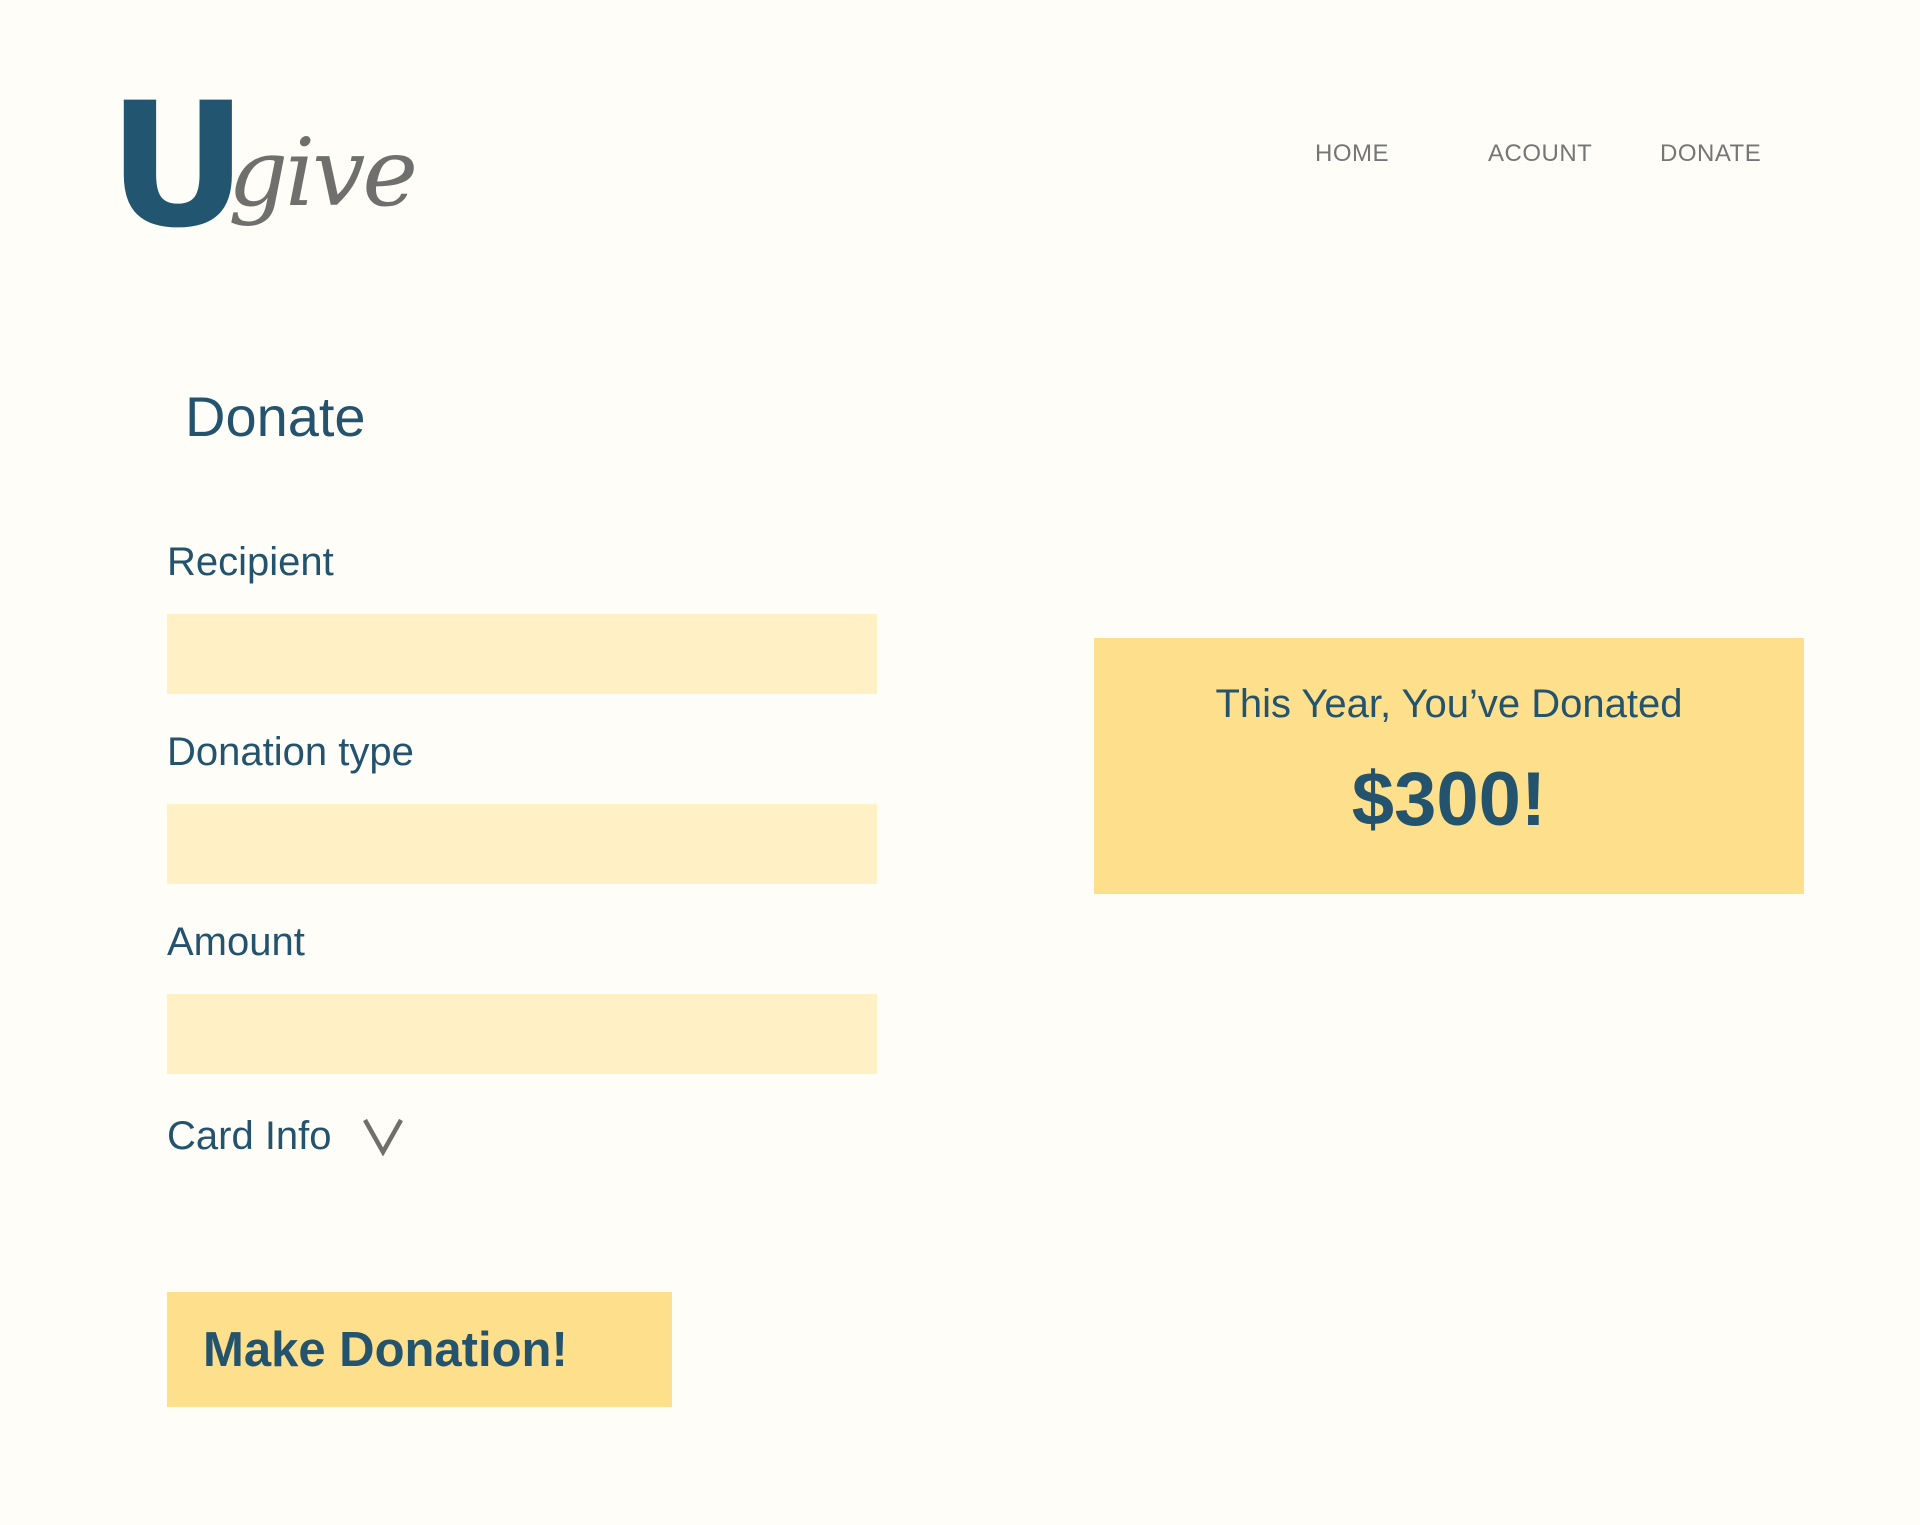 The image size is (1920, 1525). I want to click on card-info-toggle: Card Info, so click(285, 1136).